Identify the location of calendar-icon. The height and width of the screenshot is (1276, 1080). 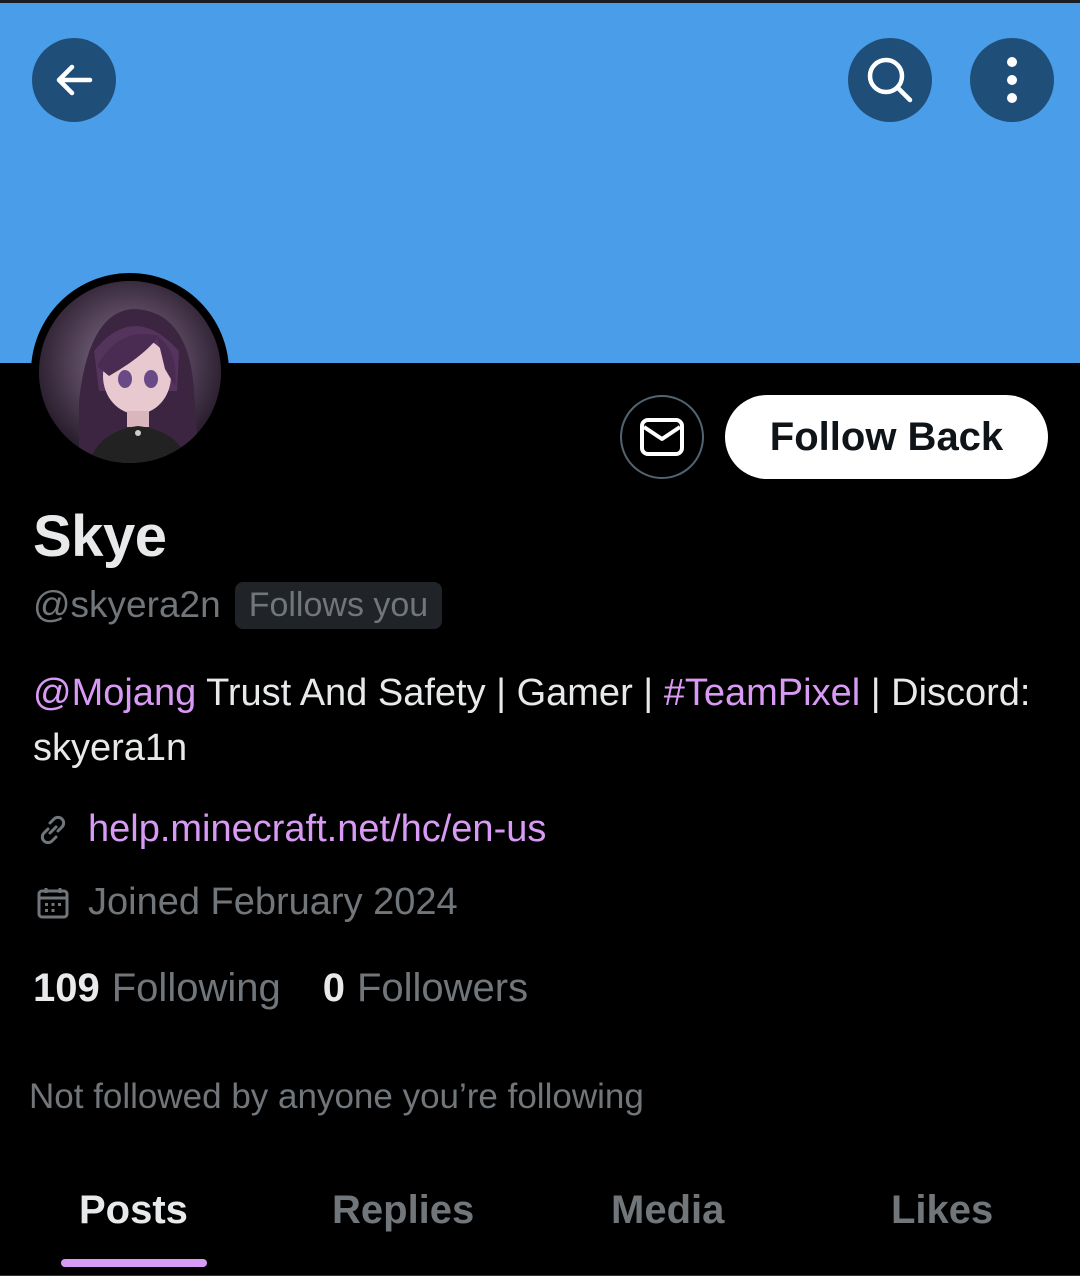
(53, 903).